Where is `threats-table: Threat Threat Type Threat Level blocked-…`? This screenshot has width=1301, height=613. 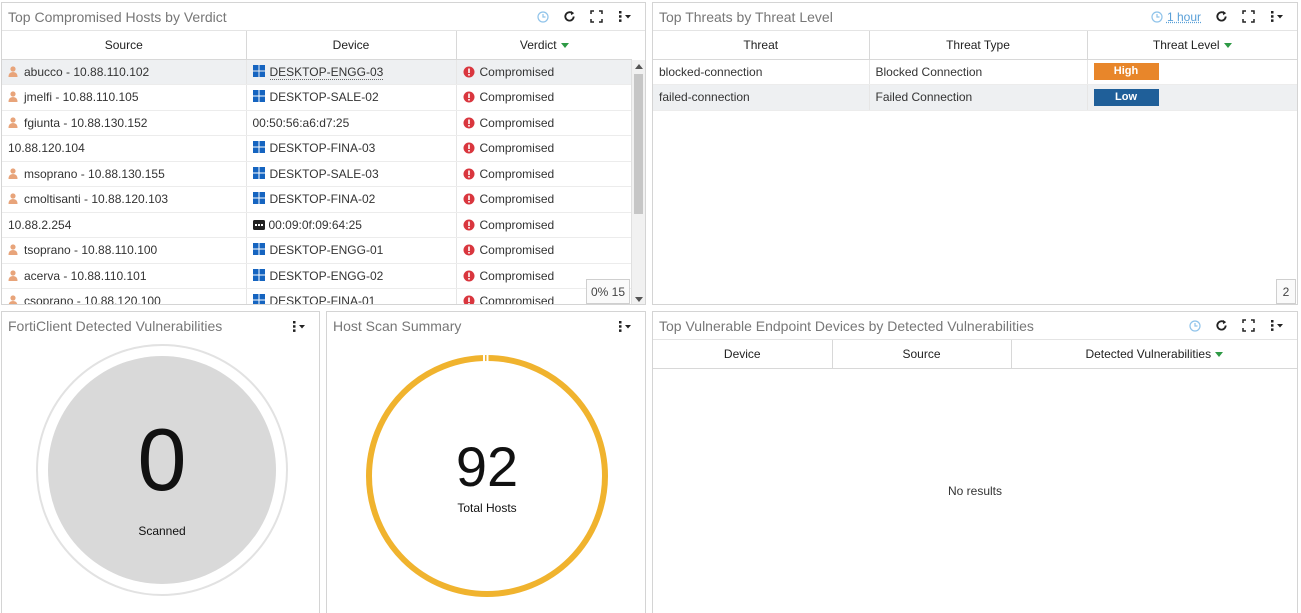 threats-table: Threat Threat Type Threat Level blocked-… is located at coordinates (975, 71).